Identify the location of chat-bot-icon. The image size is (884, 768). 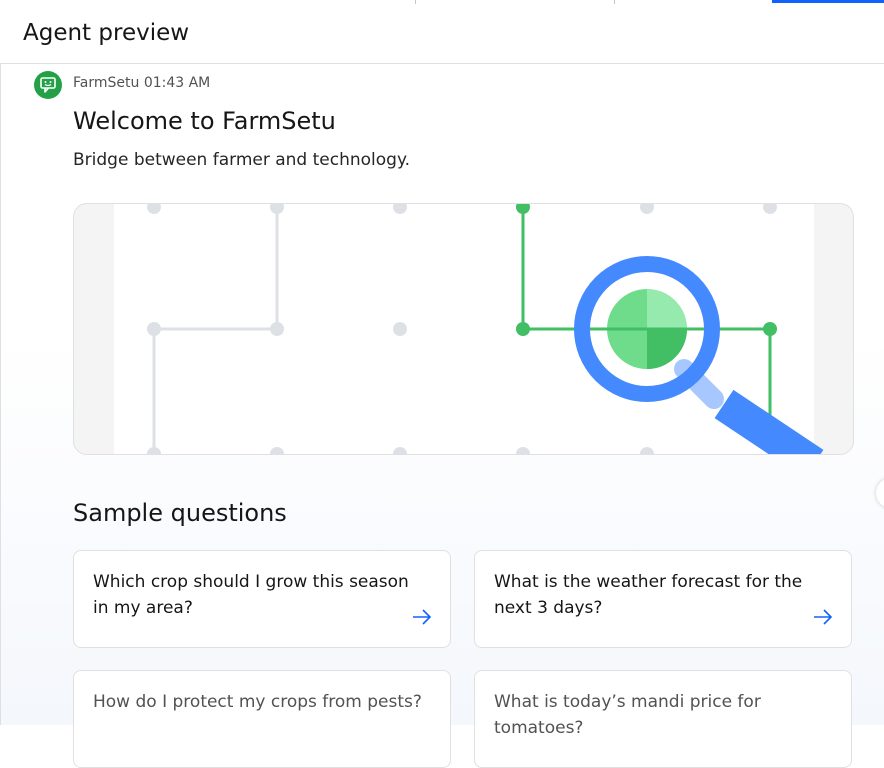
(48, 85).